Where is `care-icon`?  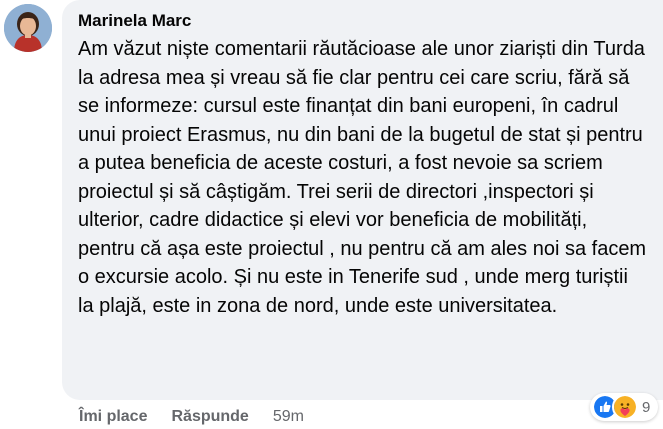
care-icon is located at coordinates (625, 407).